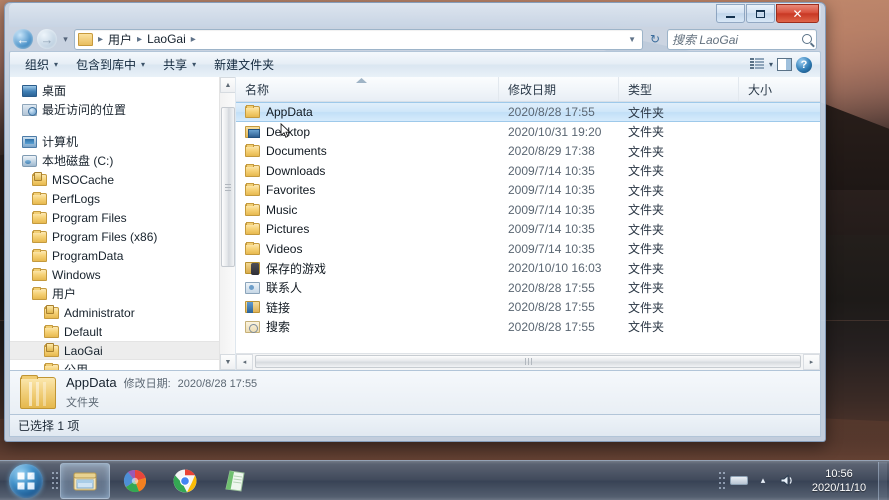 This screenshot has height=500, width=889. I want to click on minimize-button, so click(730, 13).